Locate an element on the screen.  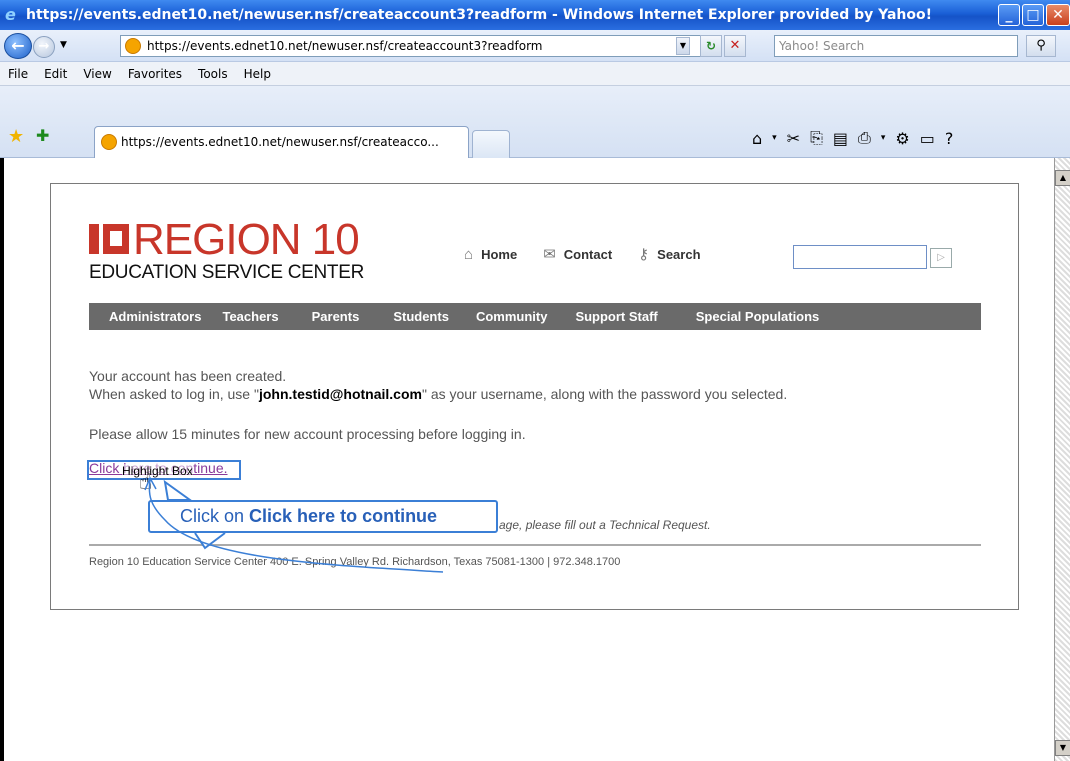
contact-link-label: Contact is located at coordinates (588, 254).